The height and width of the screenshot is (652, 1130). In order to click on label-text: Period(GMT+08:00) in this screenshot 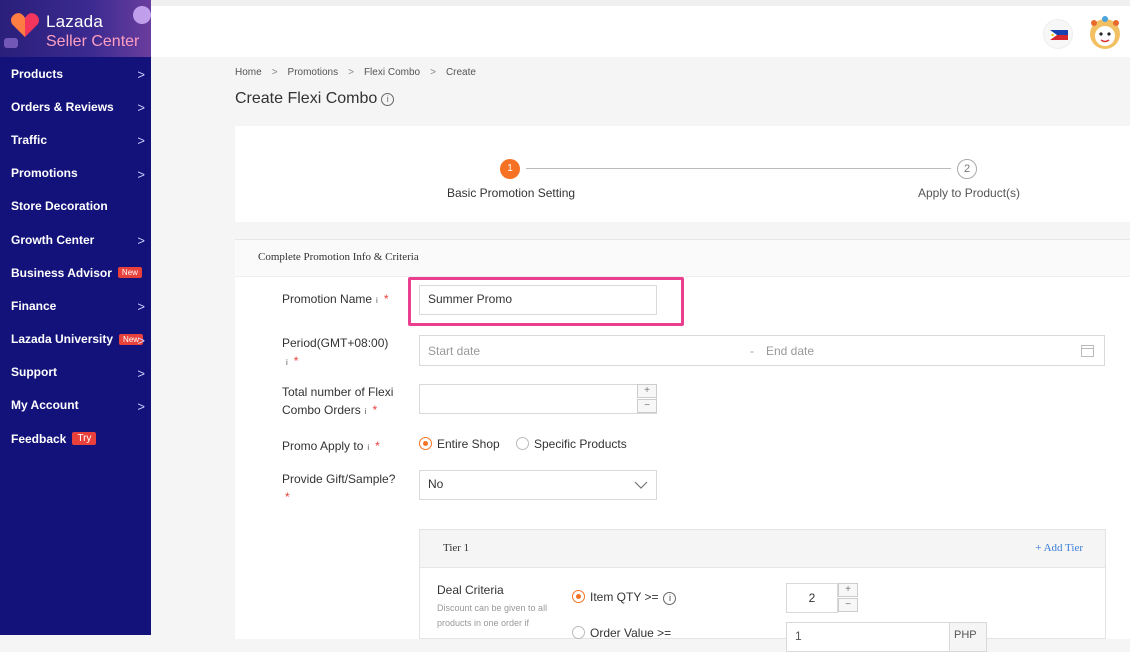, I will do `click(335, 343)`.